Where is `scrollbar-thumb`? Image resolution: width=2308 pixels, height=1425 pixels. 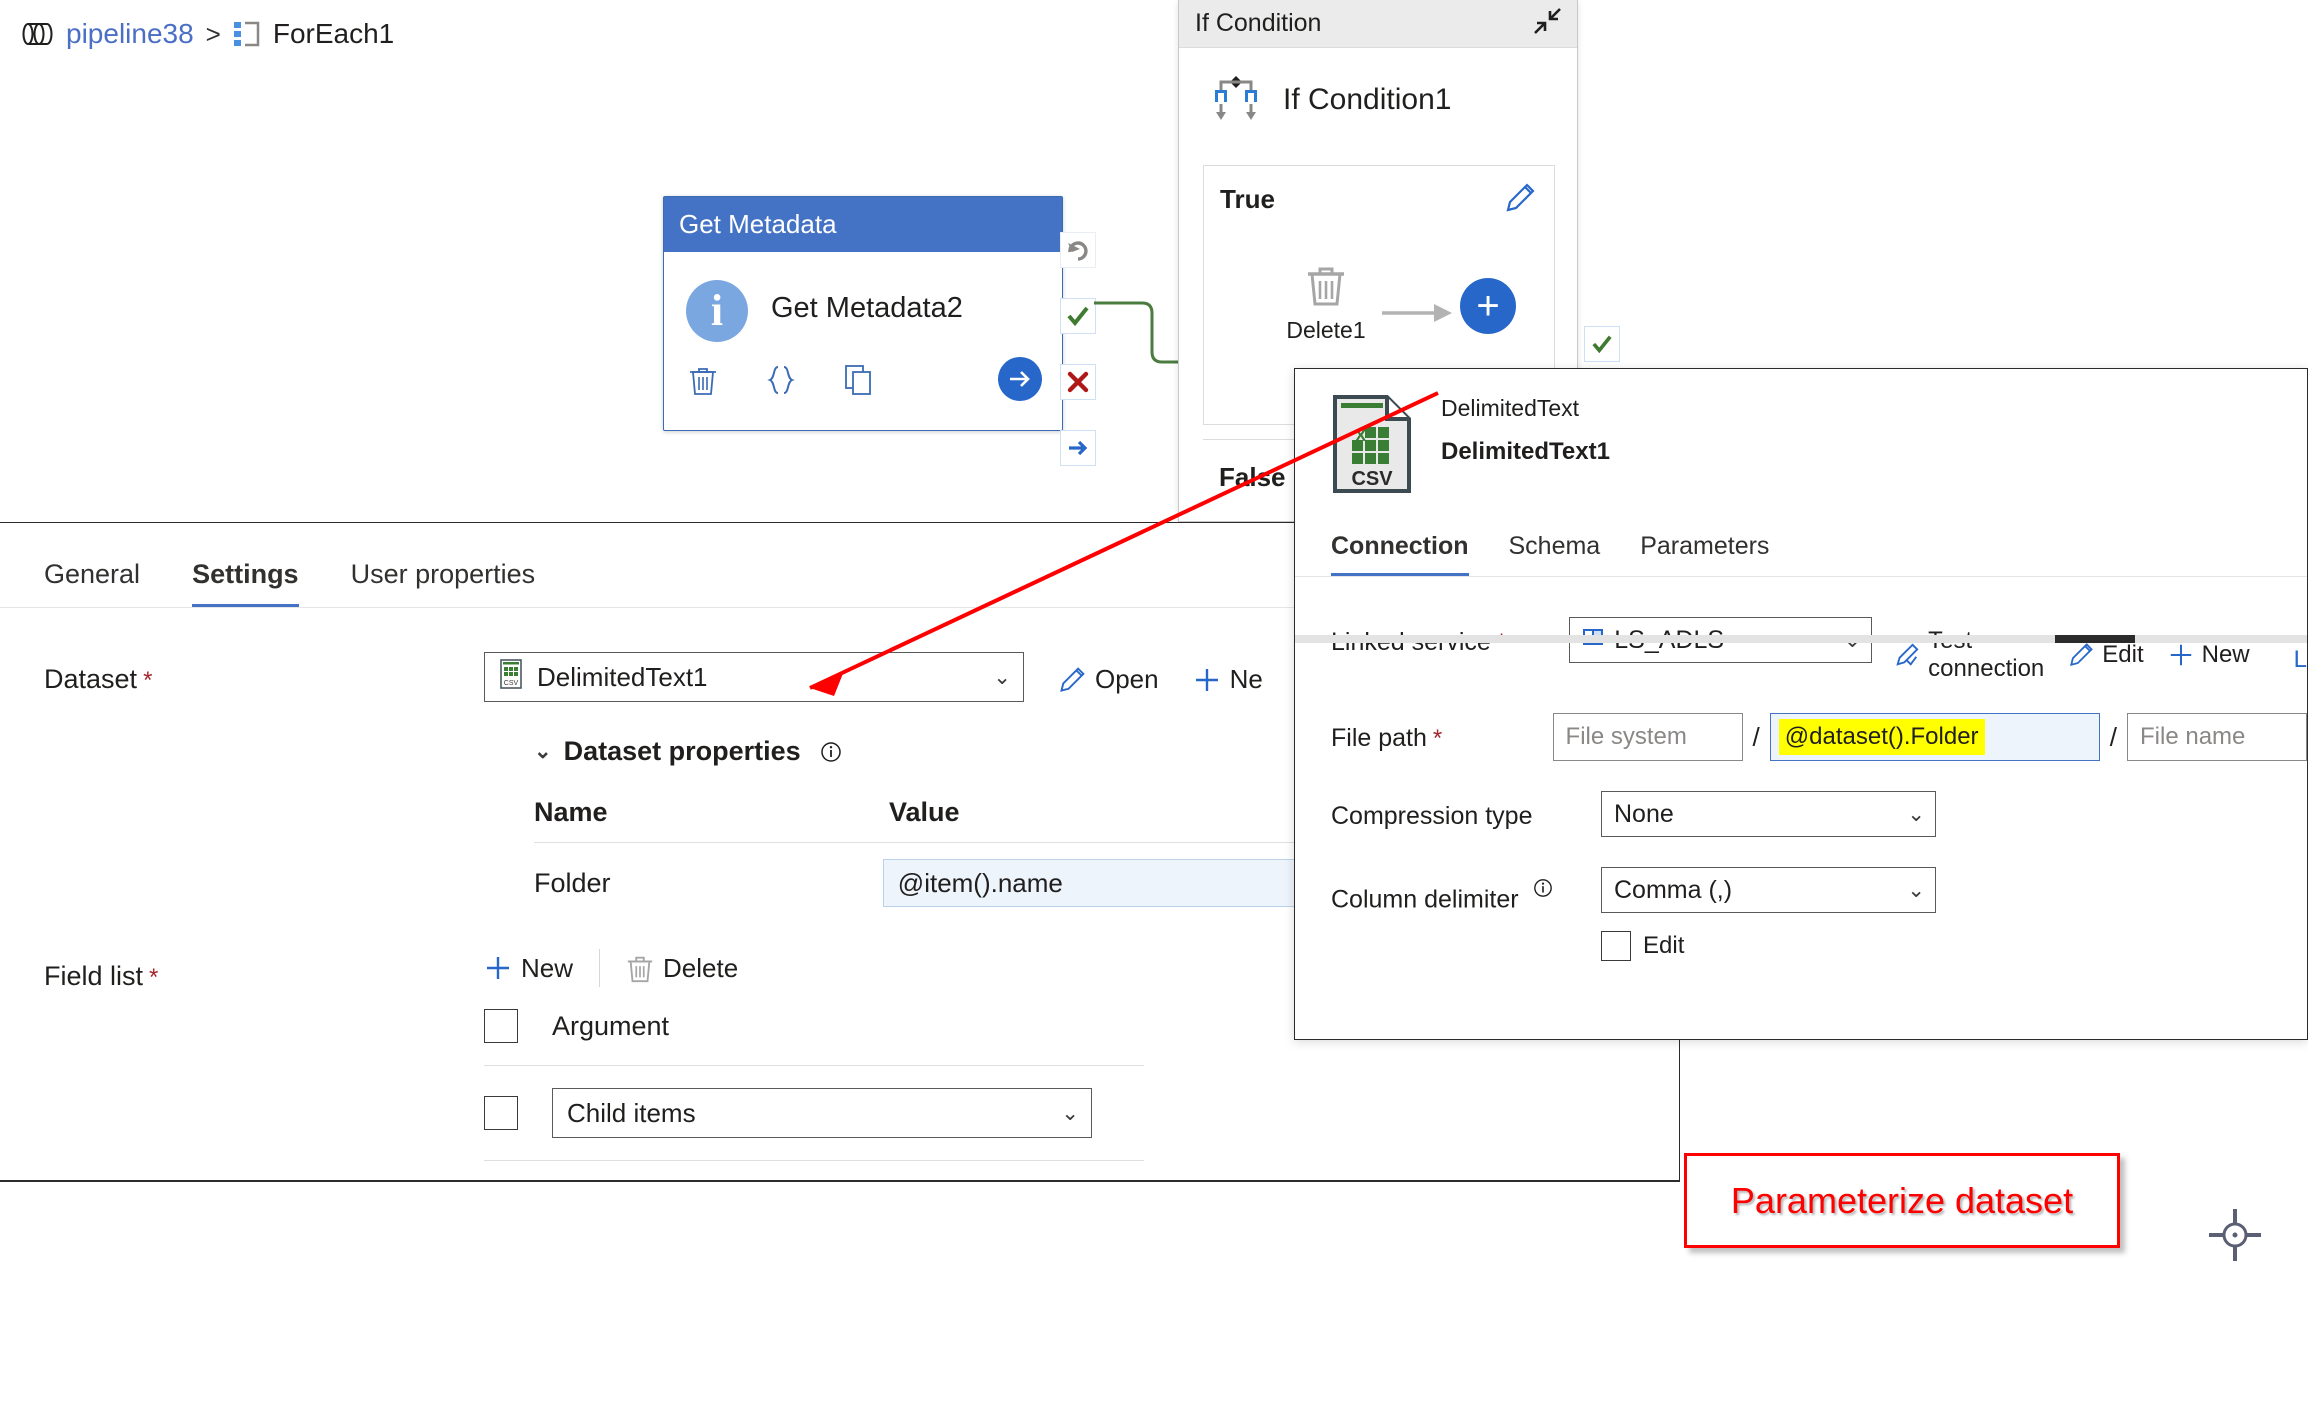
scrollbar-thumb is located at coordinates (2095, 639).